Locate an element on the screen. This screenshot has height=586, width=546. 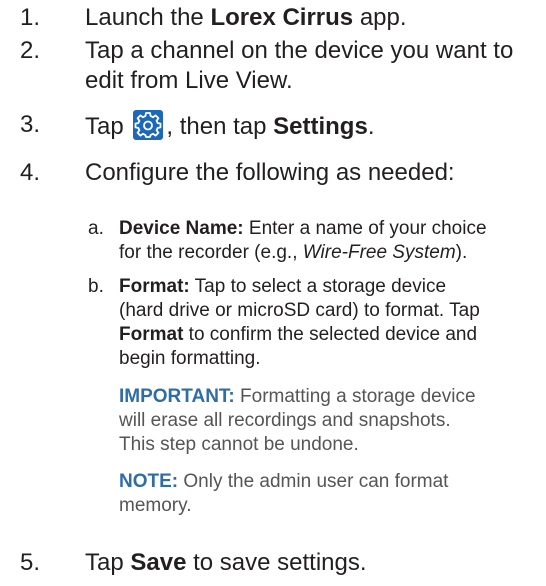
callout-text-part: Formatting a storage device is located at coordinates (355, 396).